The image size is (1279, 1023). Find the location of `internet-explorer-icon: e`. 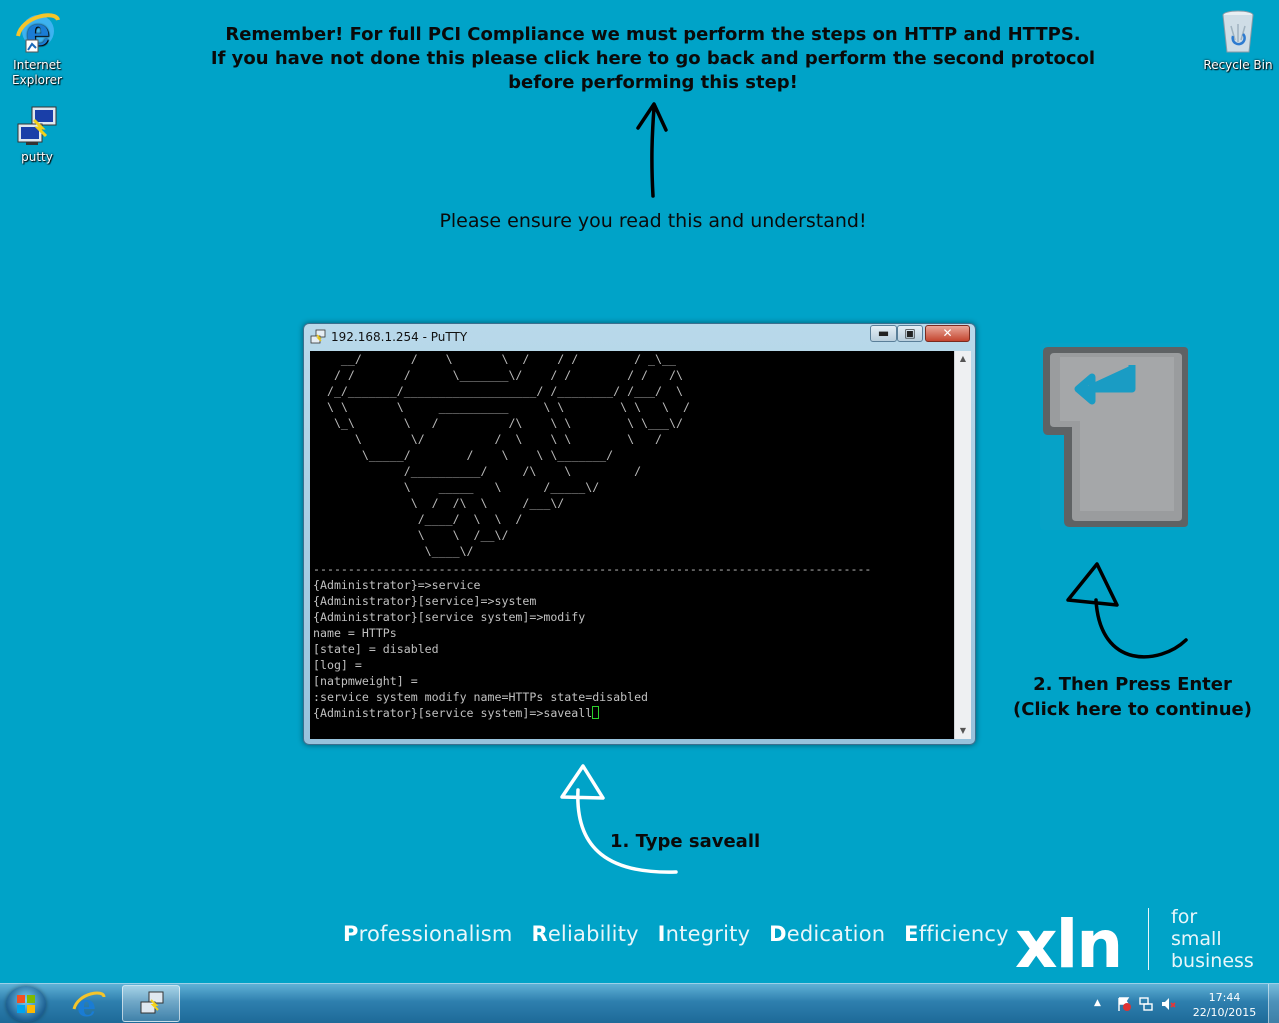

internet-explorer-icon: e is located at coordinates (89, 1006).